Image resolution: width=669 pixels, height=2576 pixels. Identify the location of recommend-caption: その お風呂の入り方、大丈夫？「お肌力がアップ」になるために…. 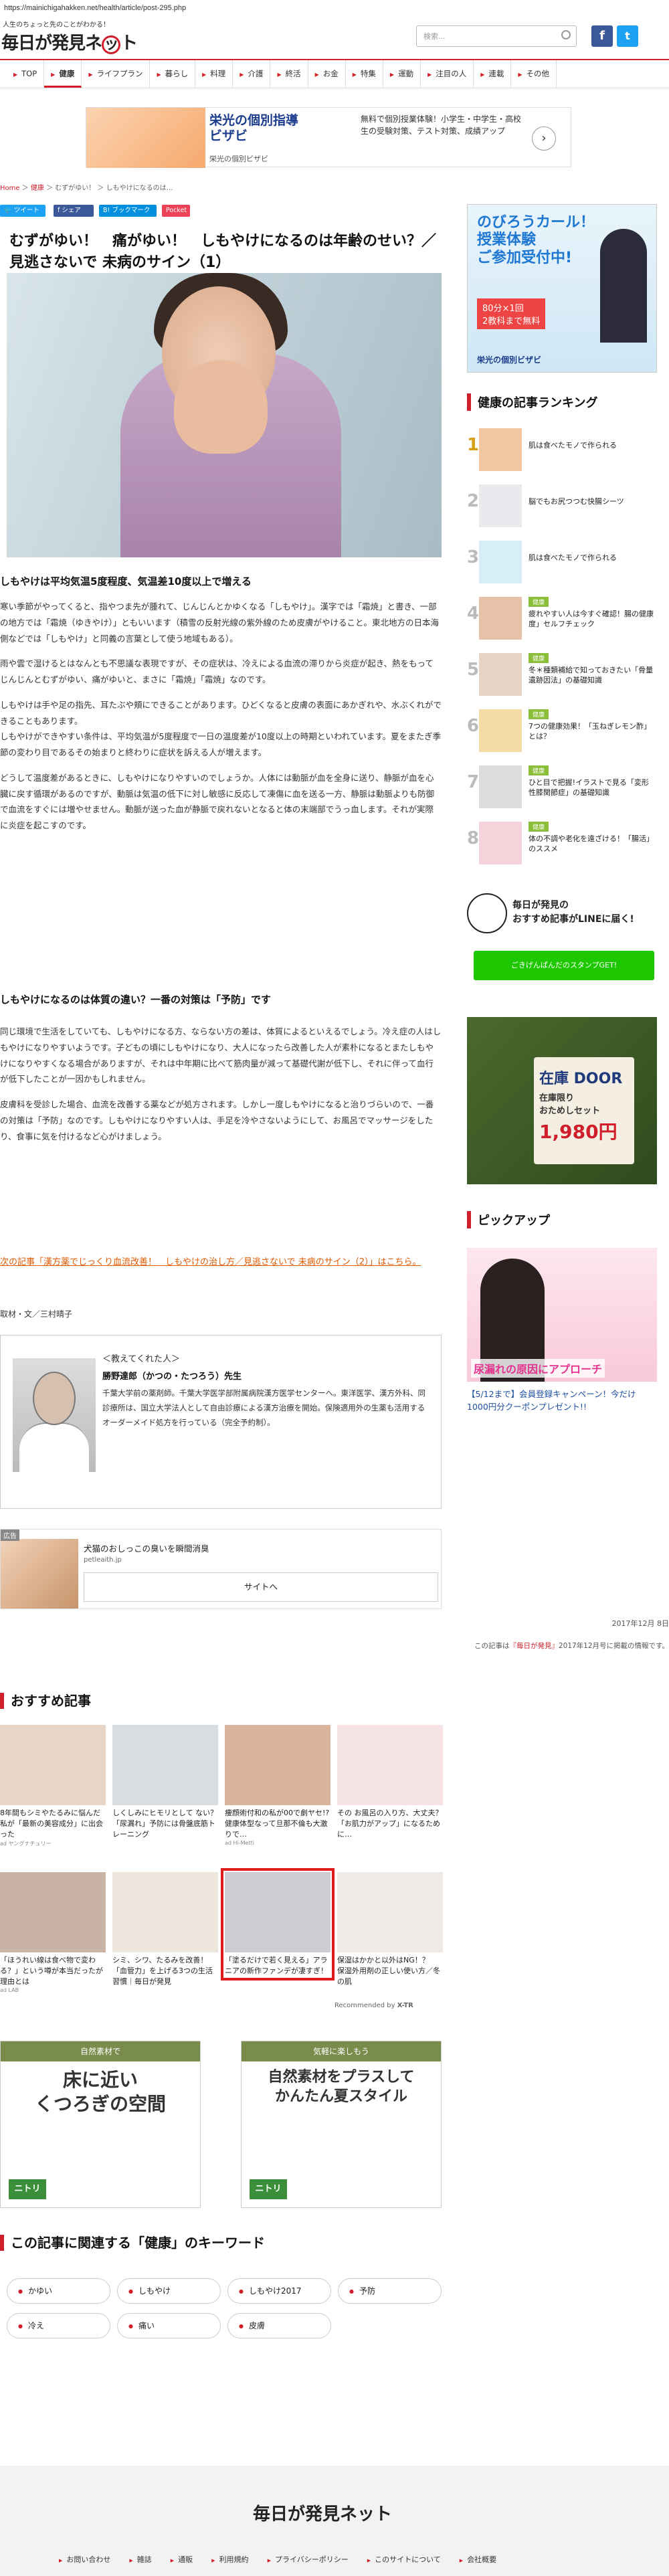
(390, 1824).